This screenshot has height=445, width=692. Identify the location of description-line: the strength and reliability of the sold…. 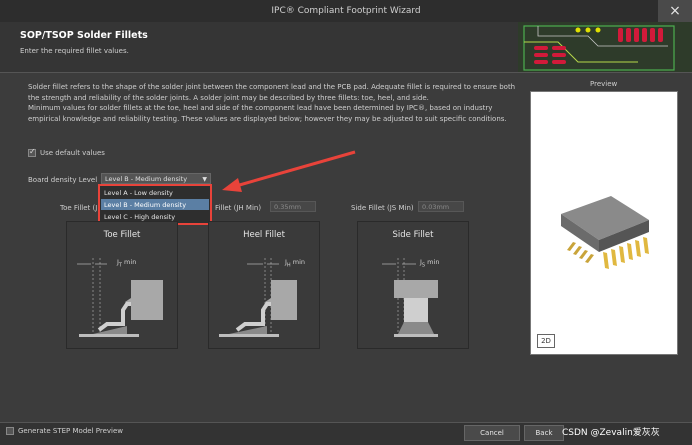
(228, 97).